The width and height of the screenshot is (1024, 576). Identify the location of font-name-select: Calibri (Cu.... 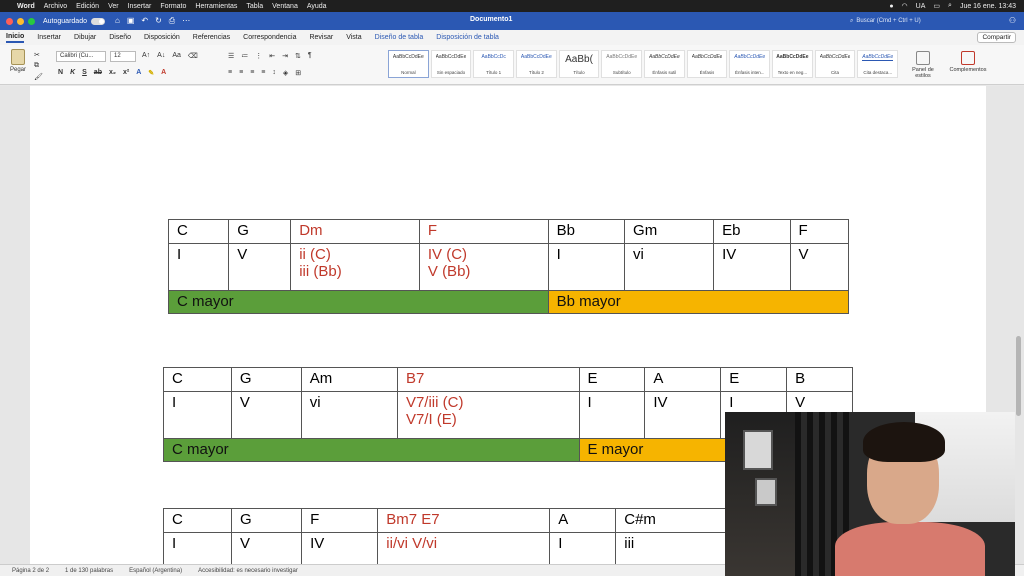
(81, 56).